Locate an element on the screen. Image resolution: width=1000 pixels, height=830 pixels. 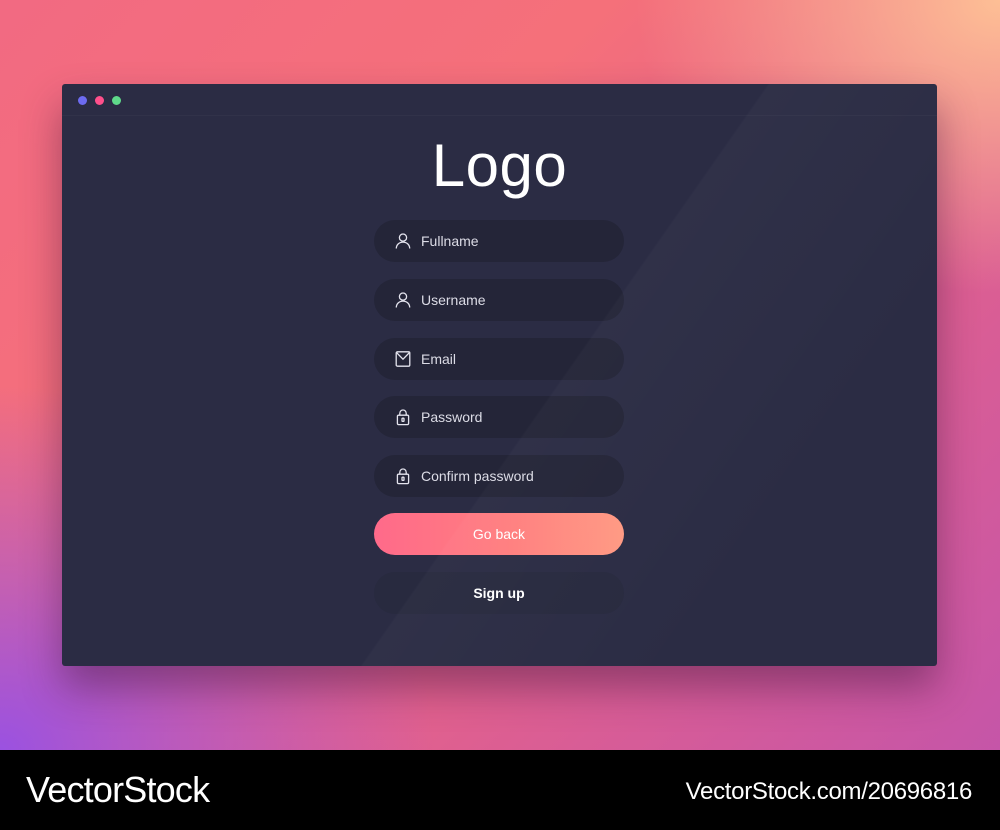
logo-text: Logo is located at coordinates (499, 165).